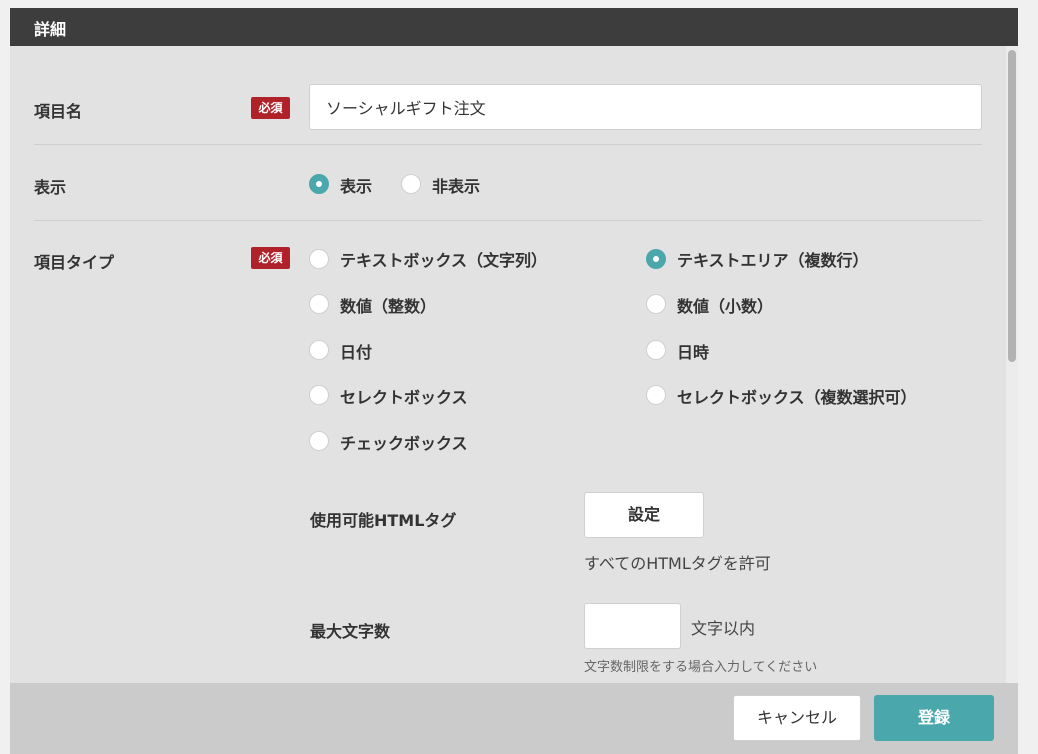 This screenshot has width=1038, height=754. I want to click on type-integer-radio, so click(319, 304).